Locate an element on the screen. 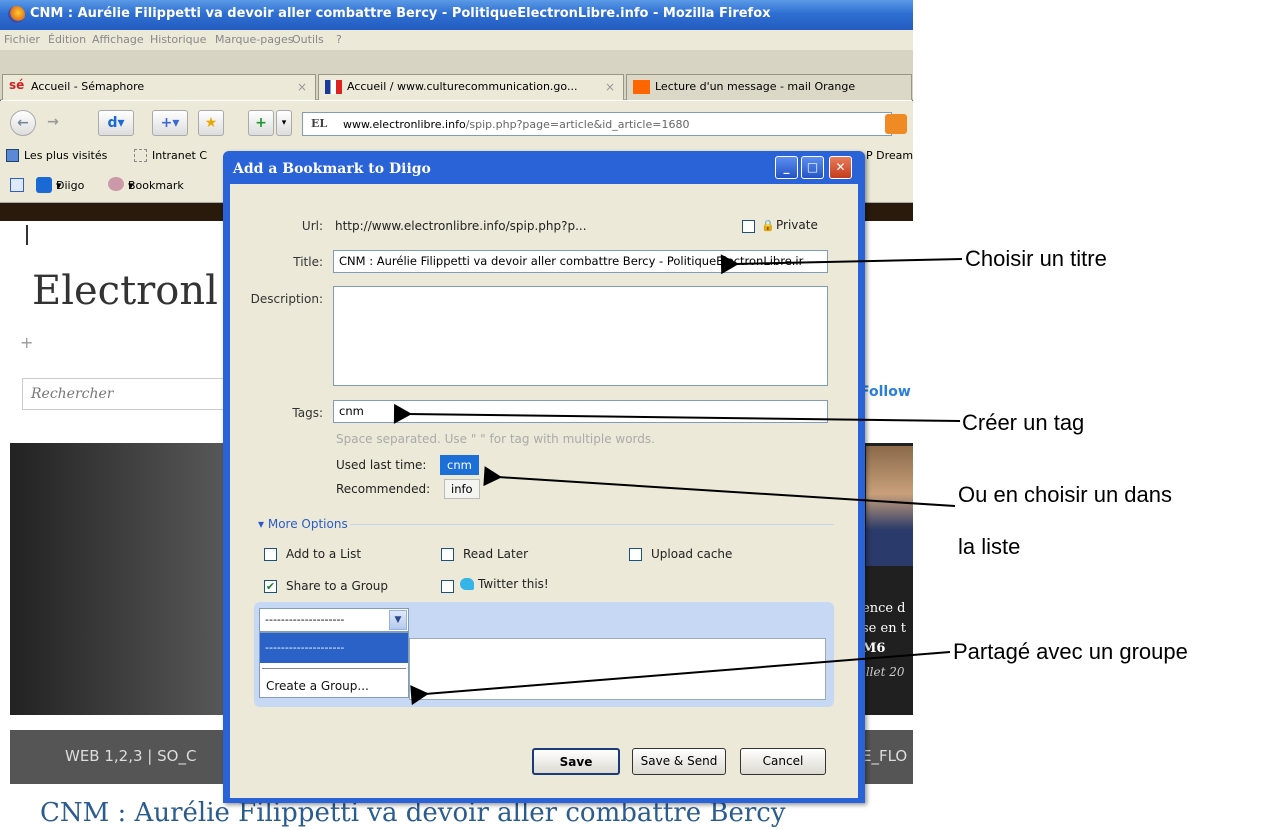 This screenshot has width=1277, height=830. diigo-icon is located at coordinates (44, 185).